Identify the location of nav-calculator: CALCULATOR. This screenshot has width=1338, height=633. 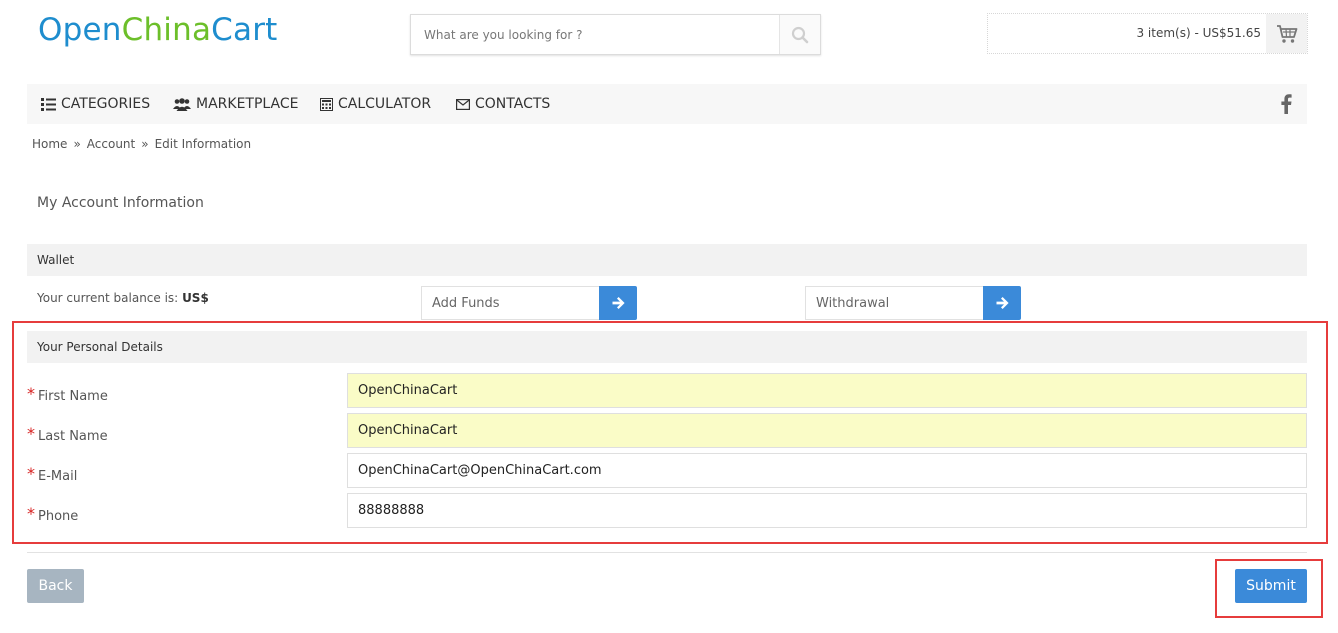
(375, 104).